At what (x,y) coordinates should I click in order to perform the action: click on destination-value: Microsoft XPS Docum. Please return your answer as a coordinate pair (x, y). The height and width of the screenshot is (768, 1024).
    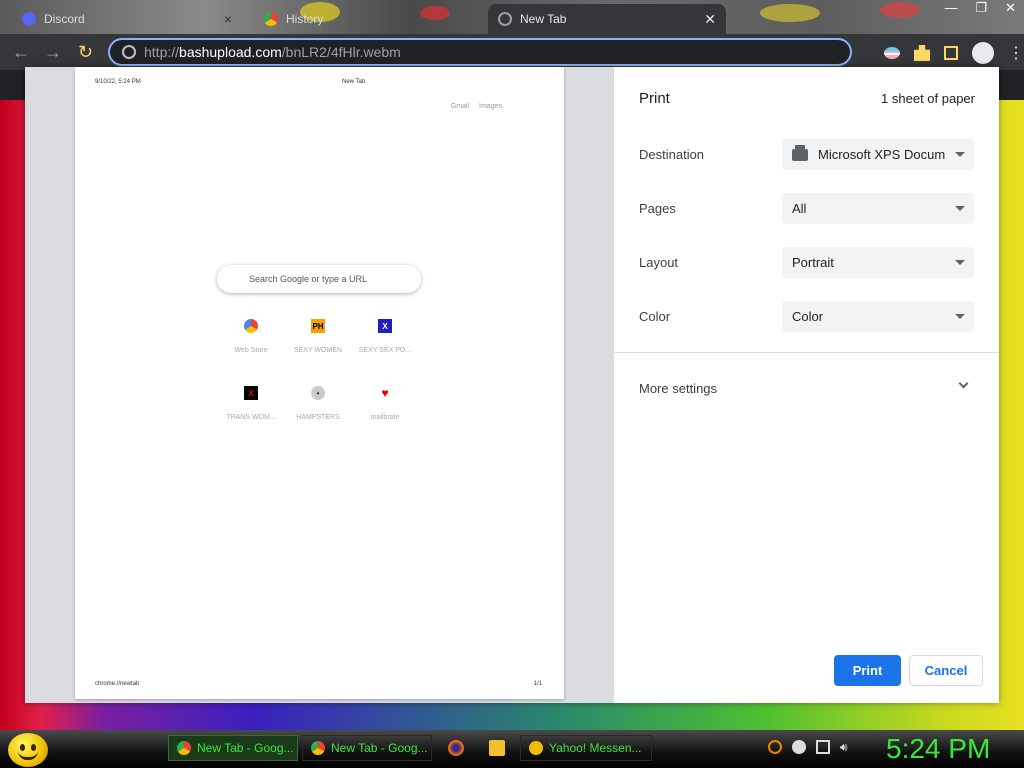
    Looking at the image, I should click on (882, 154).